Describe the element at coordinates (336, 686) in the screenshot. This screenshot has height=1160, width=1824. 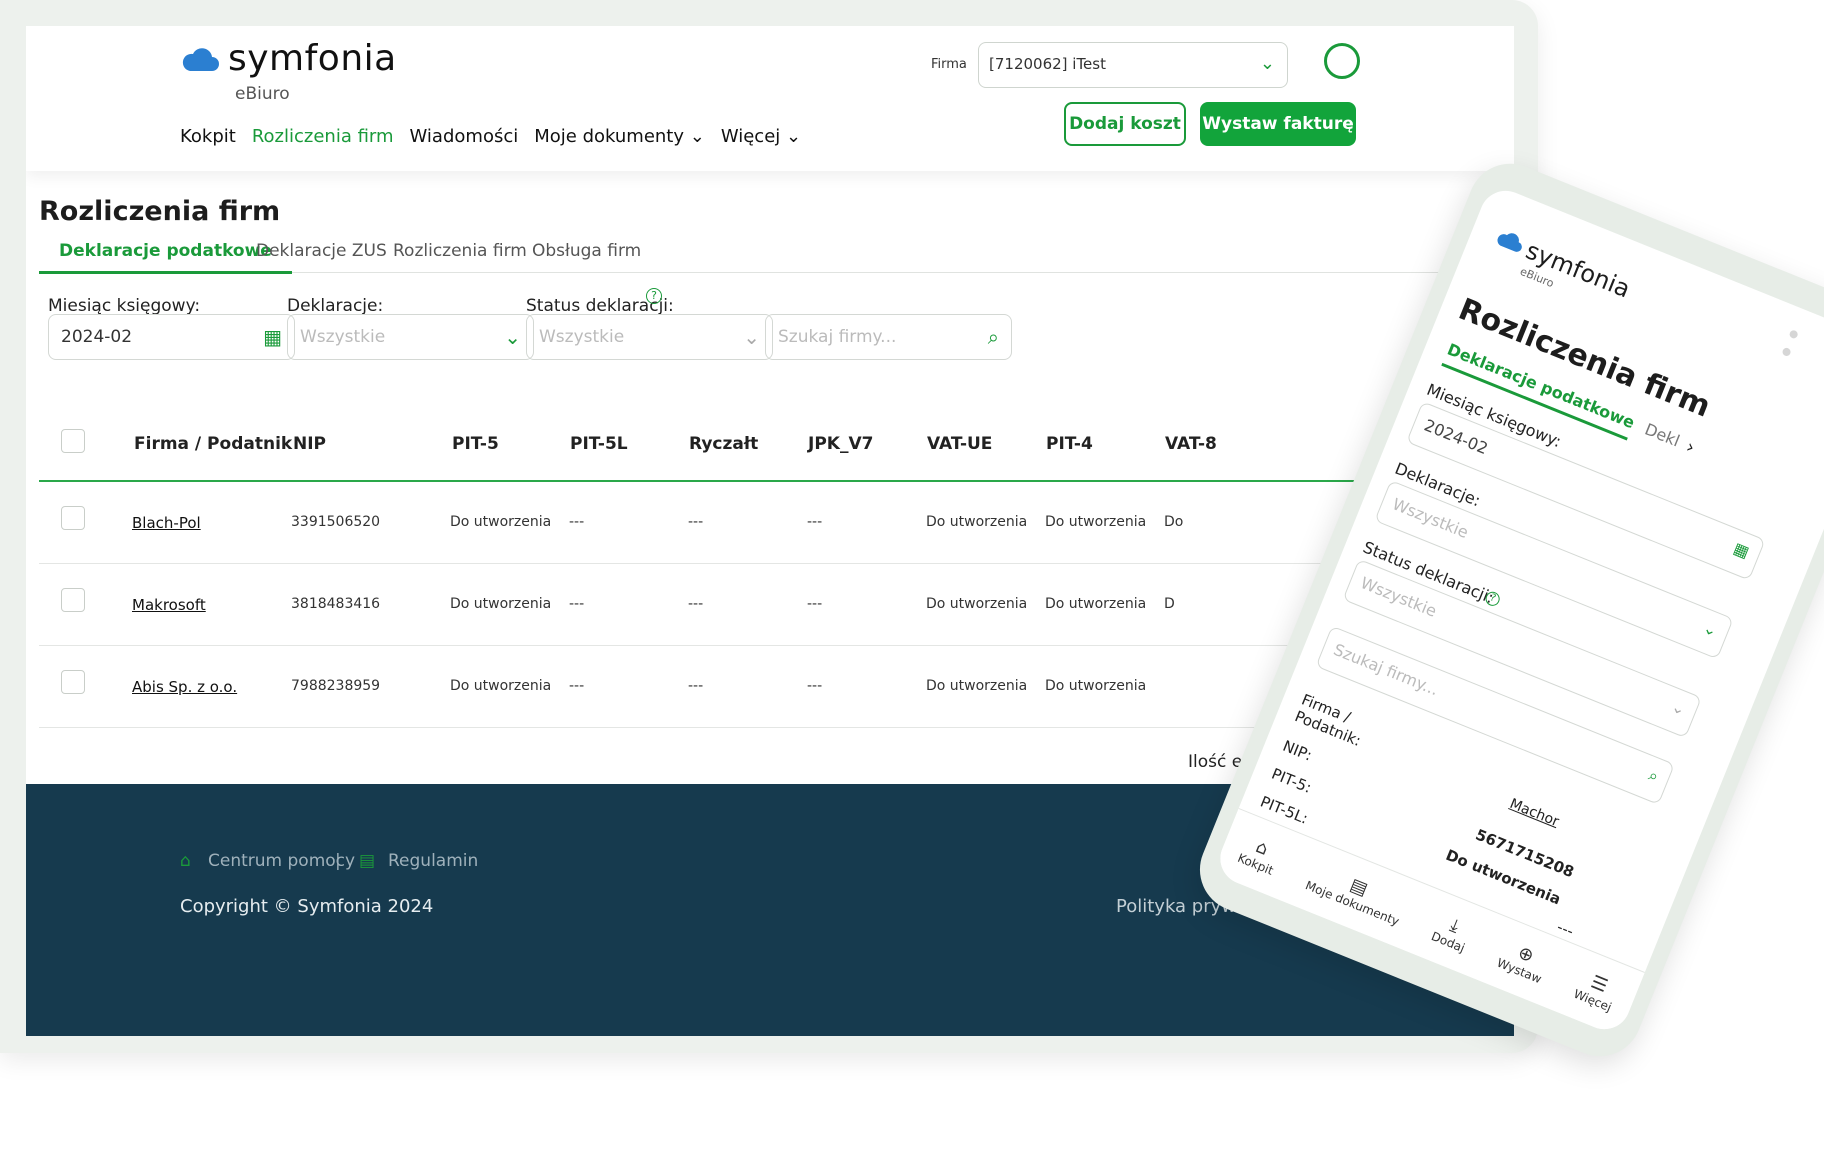
I see `cell-nip: 7988238959` at that location.